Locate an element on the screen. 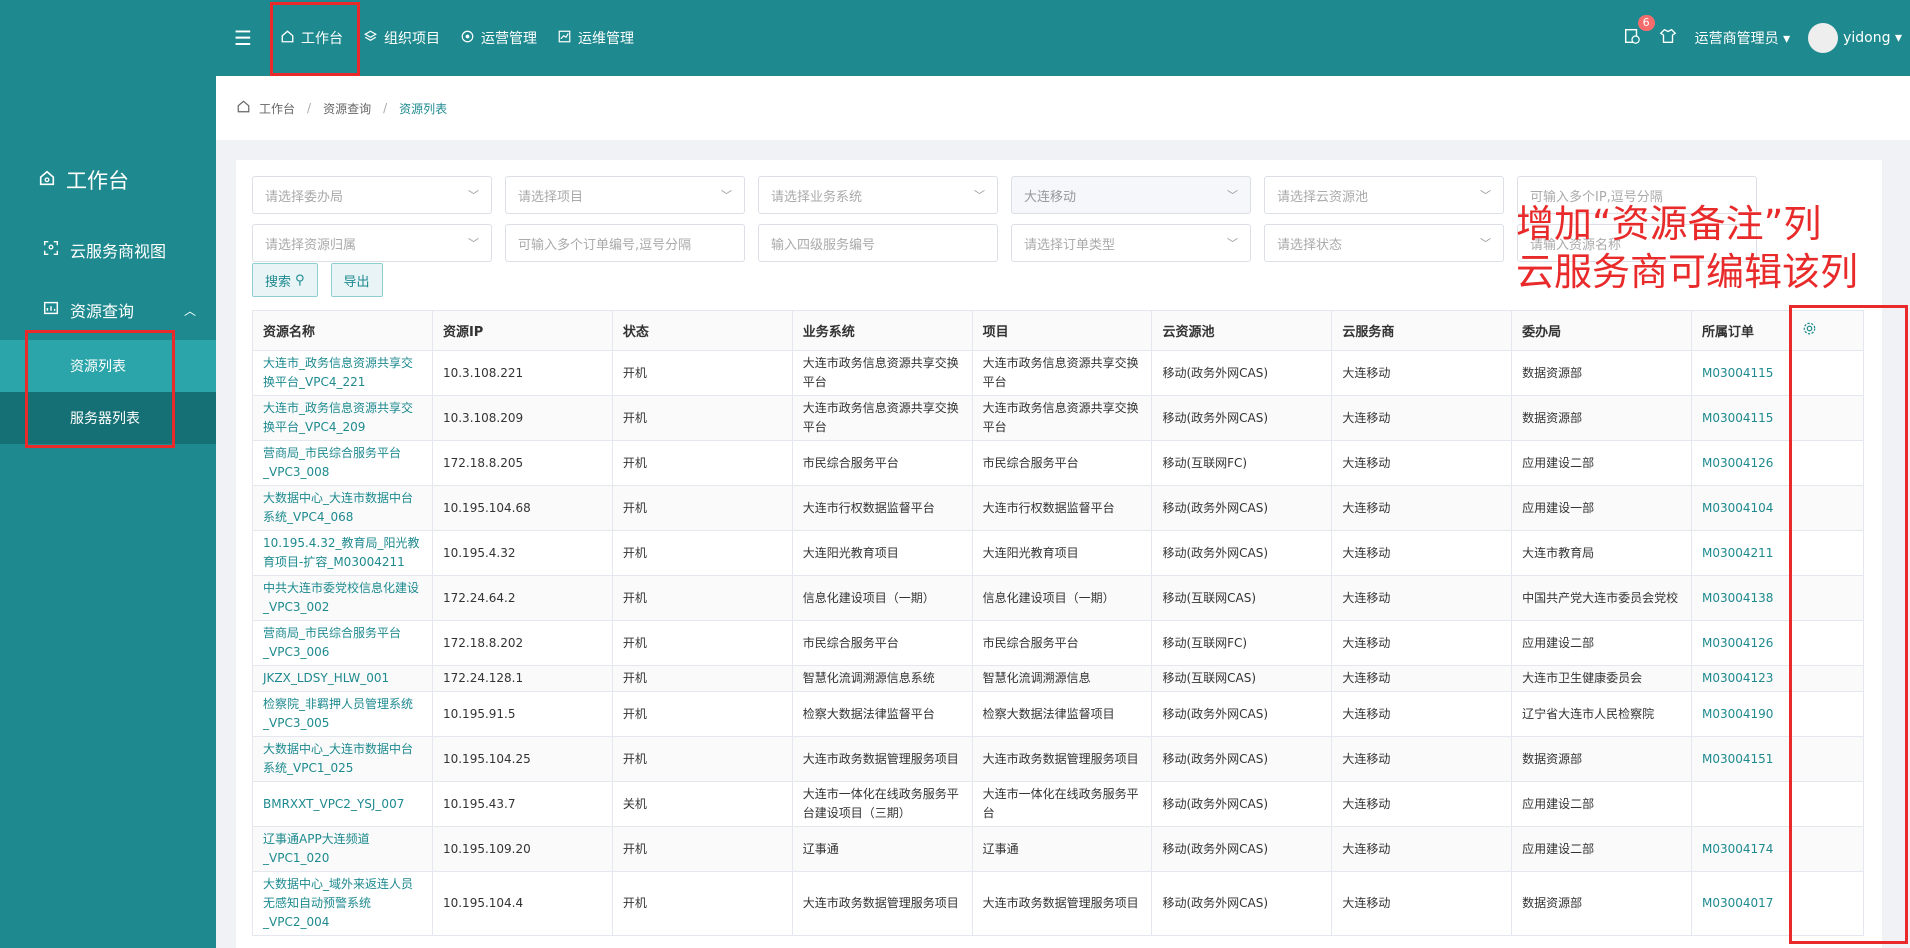 The width and height of the screenshot is (1910, 948). column-header: 项目 is located at coordinates (1062, 330).